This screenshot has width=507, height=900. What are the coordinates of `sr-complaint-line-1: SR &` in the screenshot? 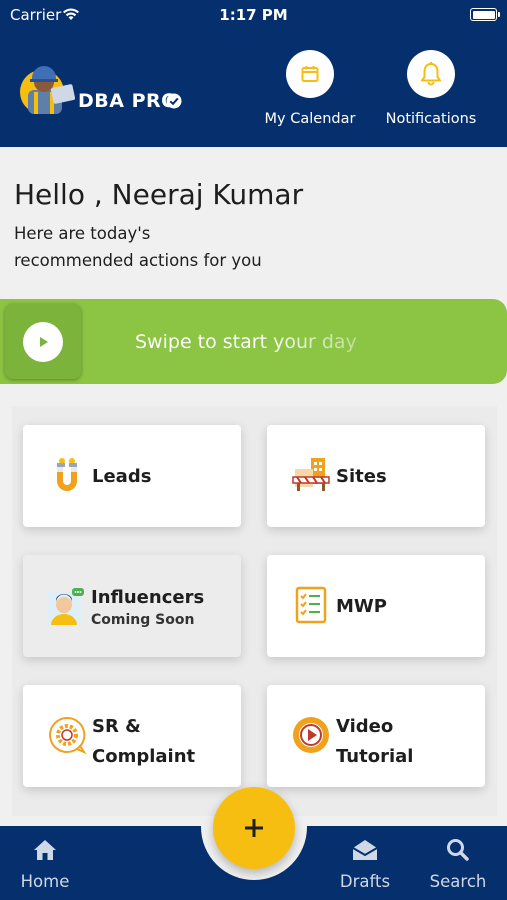 It's located at (116, 726).